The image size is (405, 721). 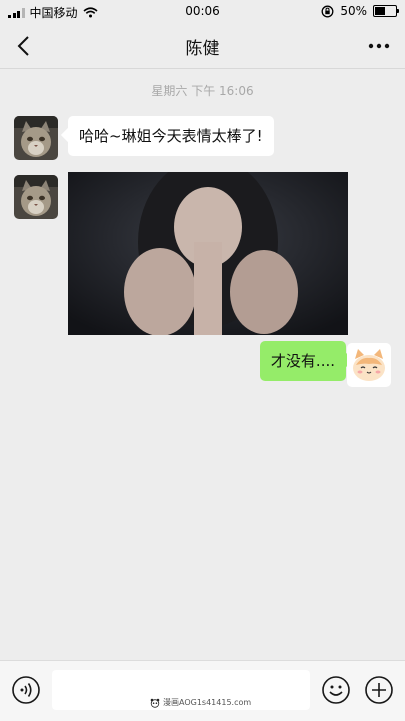 What do you see at coordinates (207, 702) in the screenshot?
I see `watermark-text: 漫画AOG1s41415.com` at bounding box center [207, 702].